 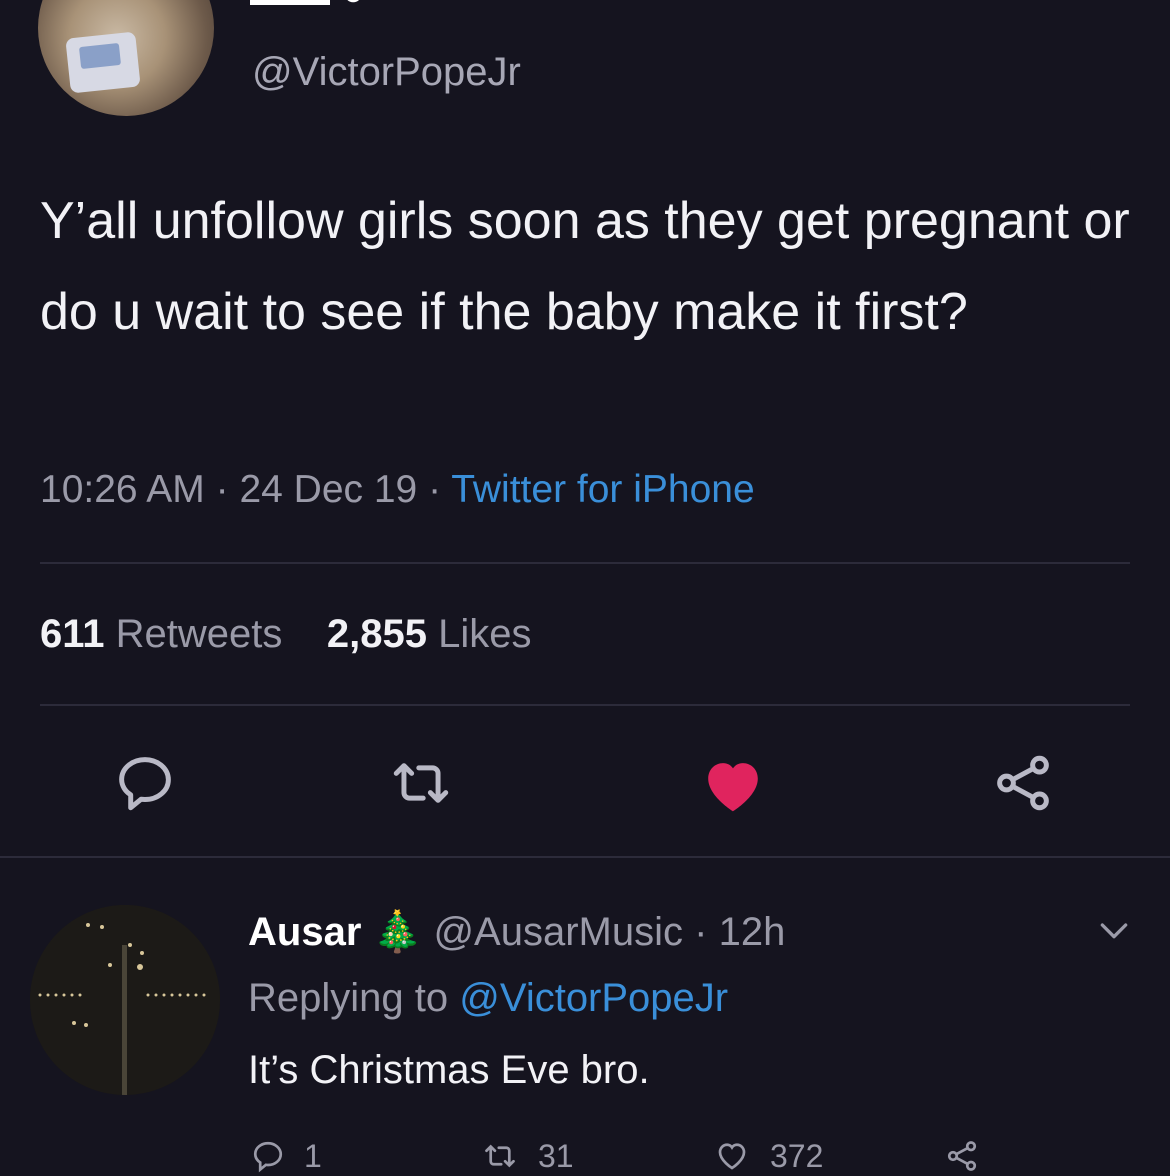 I want to click on christmas-tree-icon: 🎄, so click(x=397, y=932).